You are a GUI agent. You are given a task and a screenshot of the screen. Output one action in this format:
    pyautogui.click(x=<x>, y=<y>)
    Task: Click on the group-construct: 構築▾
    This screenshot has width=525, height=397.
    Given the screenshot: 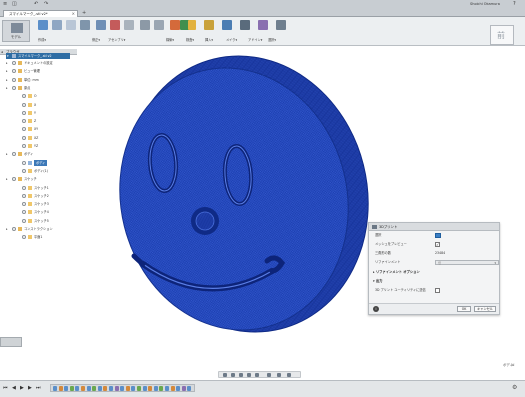 What is the action you would take?
    pyautogui.click(x=170, y=39)
    